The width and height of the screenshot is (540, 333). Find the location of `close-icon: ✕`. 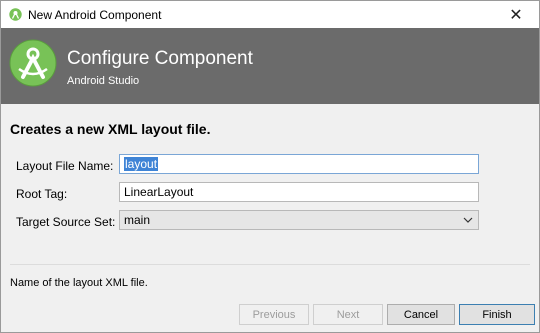

close-icon: ✕ is located at coordinates (516, 14).